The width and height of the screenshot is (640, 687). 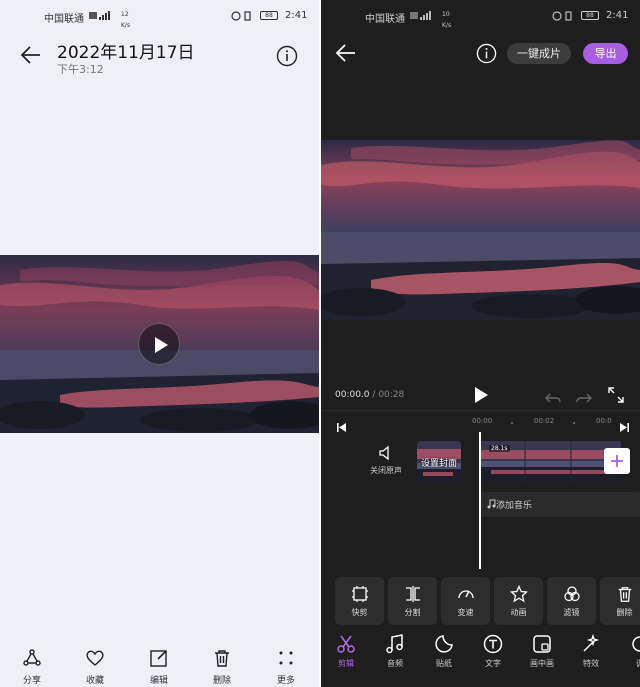 I want to click on ruler-tick: 00:0, so click(x=604, y=421).